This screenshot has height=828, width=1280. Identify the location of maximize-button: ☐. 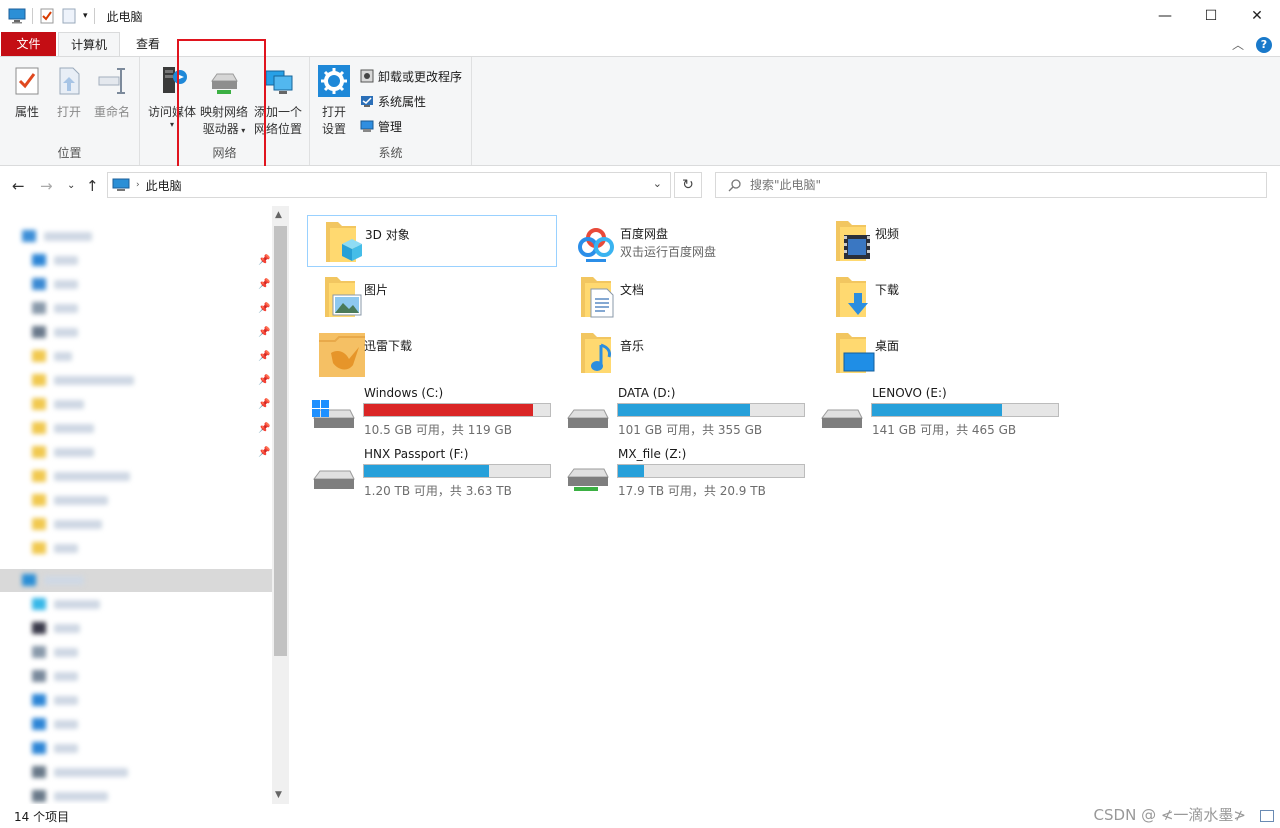
(1211, 15).